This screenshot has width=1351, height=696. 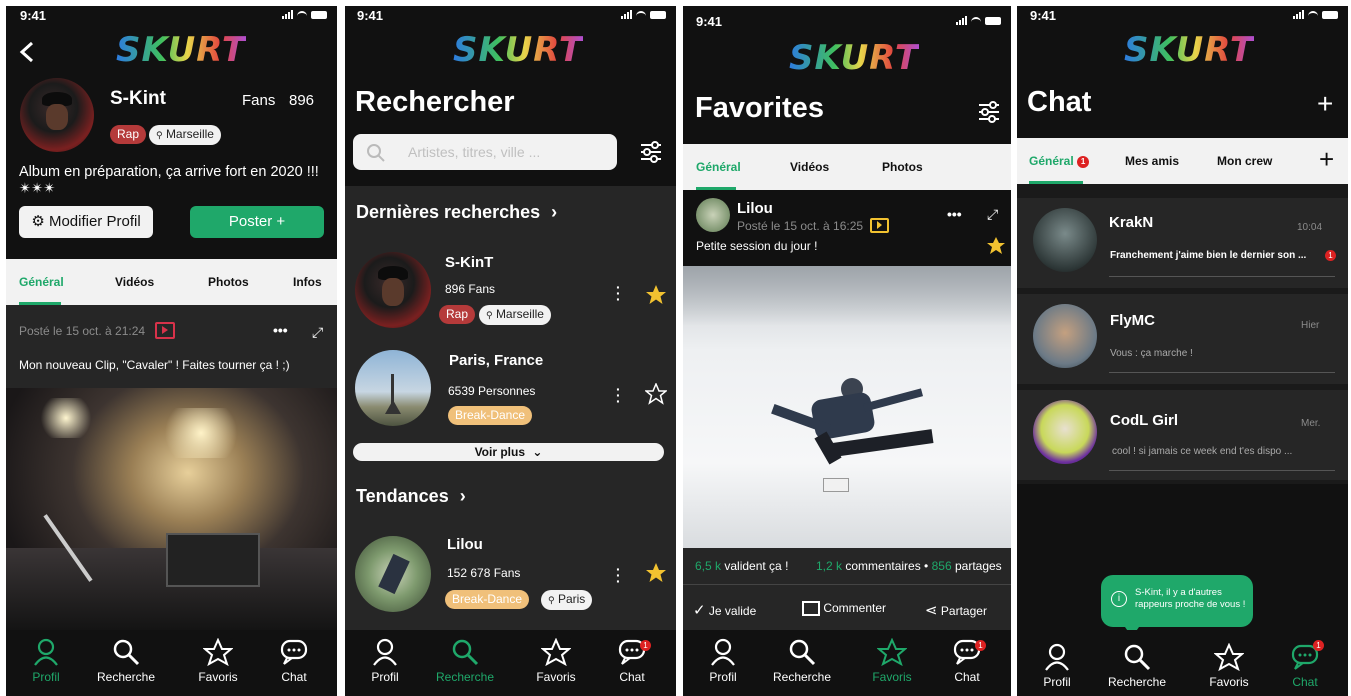 I want to click on result-tag-city: ⚲ Marseille, so click(x=515, y=315).